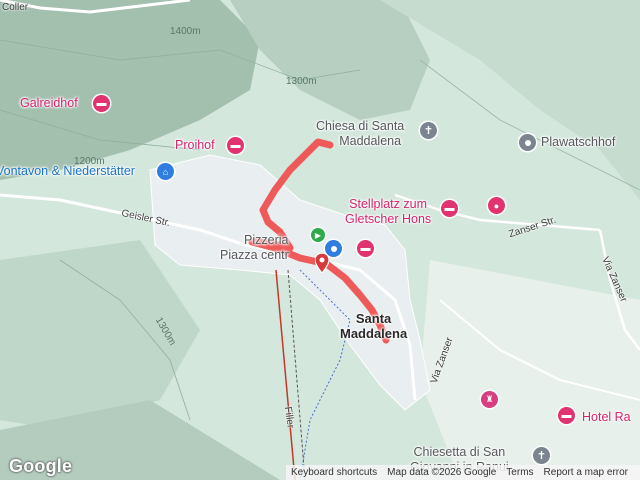 This screenshot has width=640, height=480. I want to click on place-proihof: Proihof, so click(195, 145).